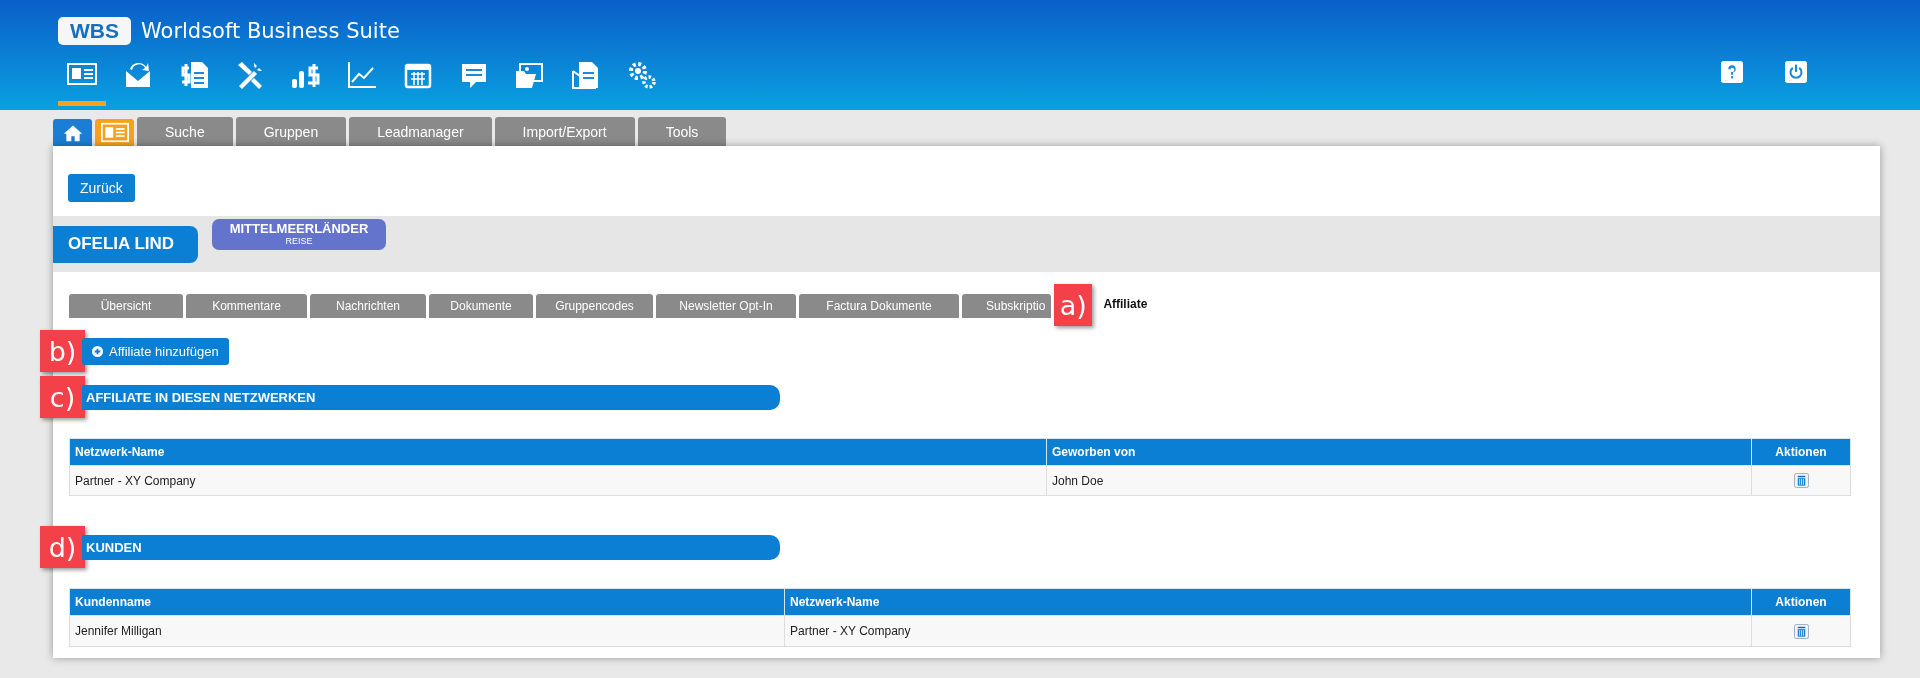 The image size is (1920, 678). What do you see at coordinates (726, 306) in the screenshot?
I see `tab: Newsletter Opt-In` at bounding box center [726, 306].